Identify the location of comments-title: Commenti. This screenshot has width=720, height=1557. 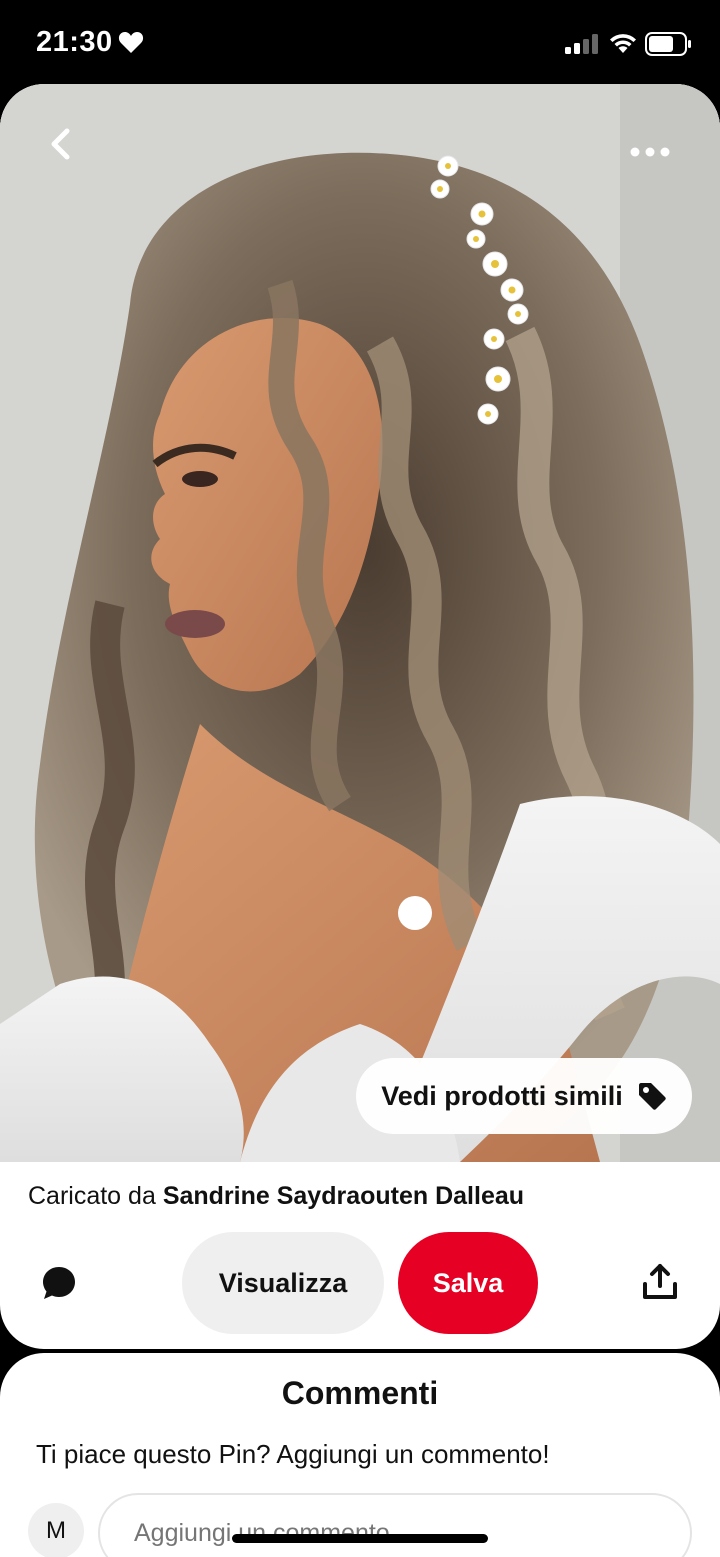
(360, 1393).